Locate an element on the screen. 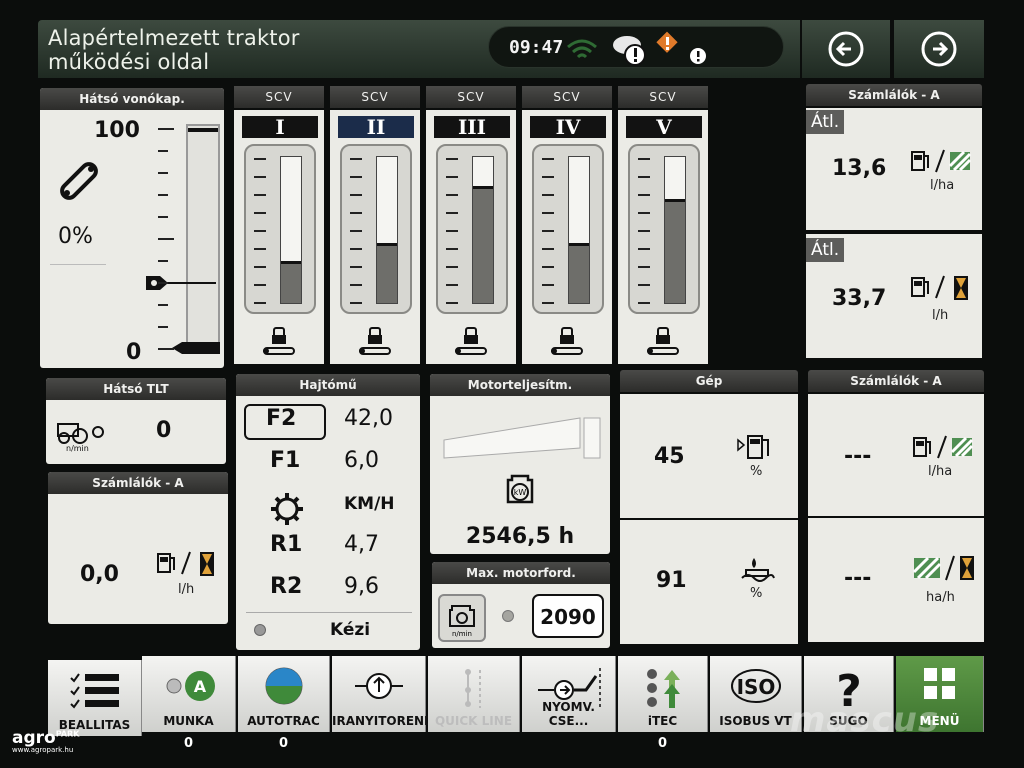  hitch-slider is located at coordinates (203, 238).